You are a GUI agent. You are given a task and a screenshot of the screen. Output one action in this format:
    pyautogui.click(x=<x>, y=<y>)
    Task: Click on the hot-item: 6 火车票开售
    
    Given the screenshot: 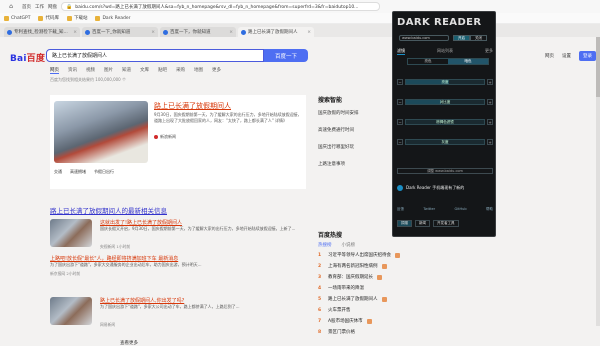 What is the action you would take?
    pyautogui.click(x=418, y=310)
    